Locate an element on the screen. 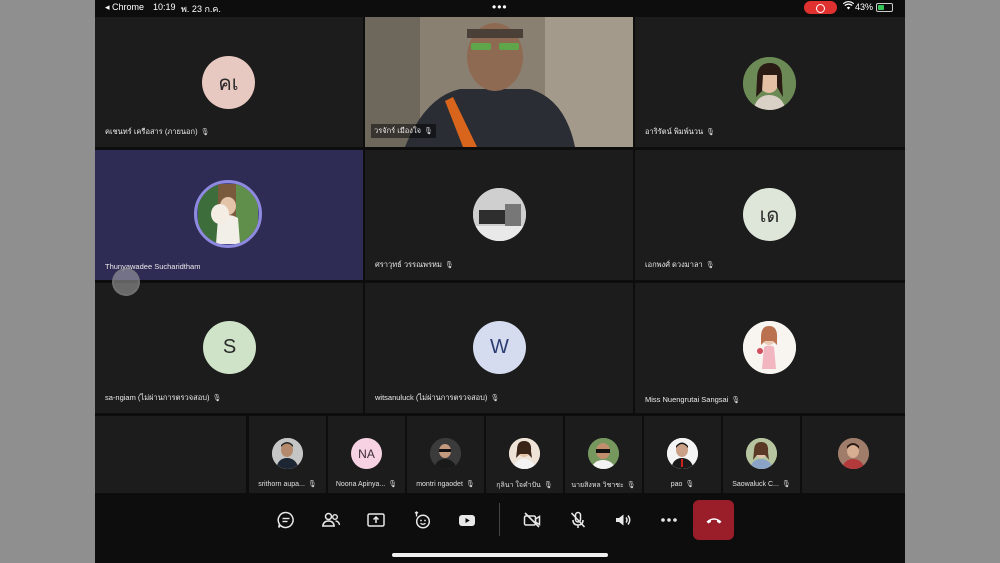 Image resolution: width=1000 pixels, height=563 pixels. initials-avatar: S is located at coordinates (229, 347).